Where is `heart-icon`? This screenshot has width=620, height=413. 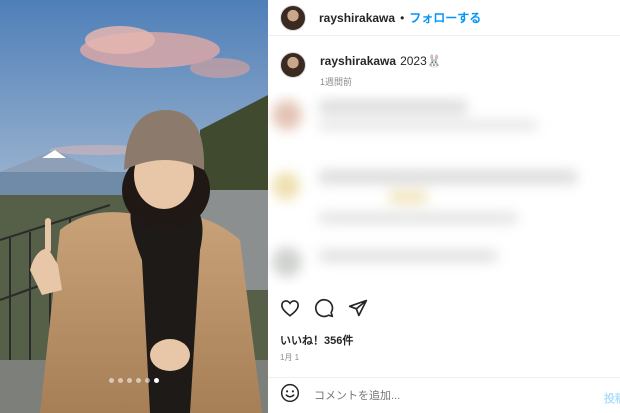
heart-icon is located at coordinates (290, 308).